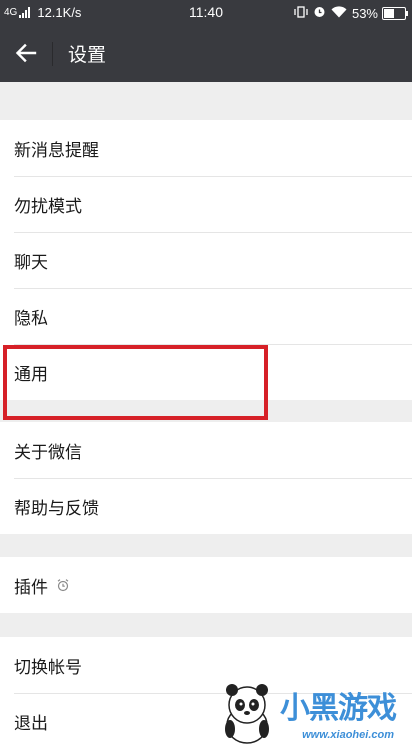 This screenshot has height=749, width=412. What do you see at coordinates (31, 318) in the screenshot?
I see `setting-label: 隐私` at bounding box center [31, 318].